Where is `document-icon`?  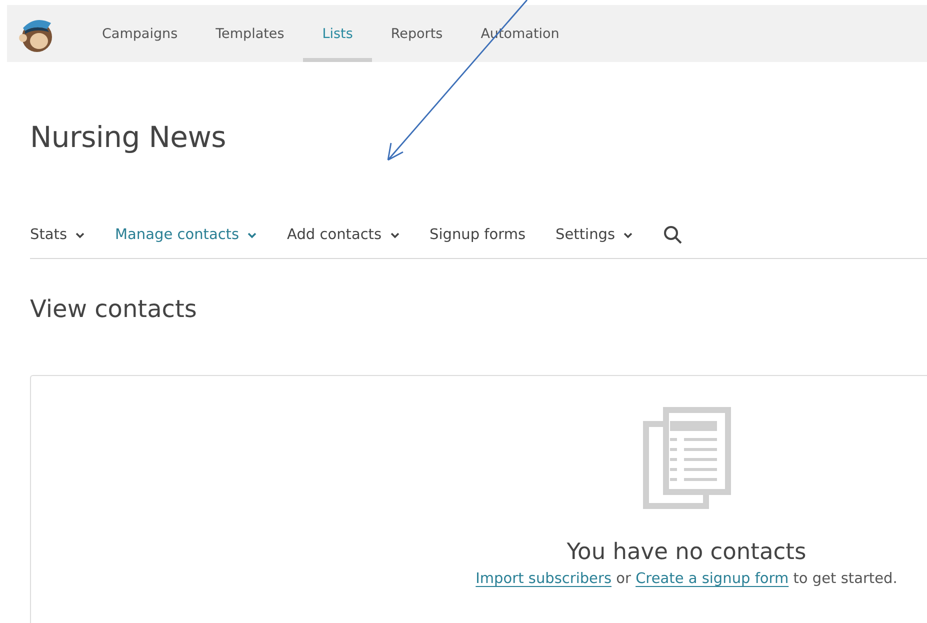 document-icon is located at coordinates (686, 458).